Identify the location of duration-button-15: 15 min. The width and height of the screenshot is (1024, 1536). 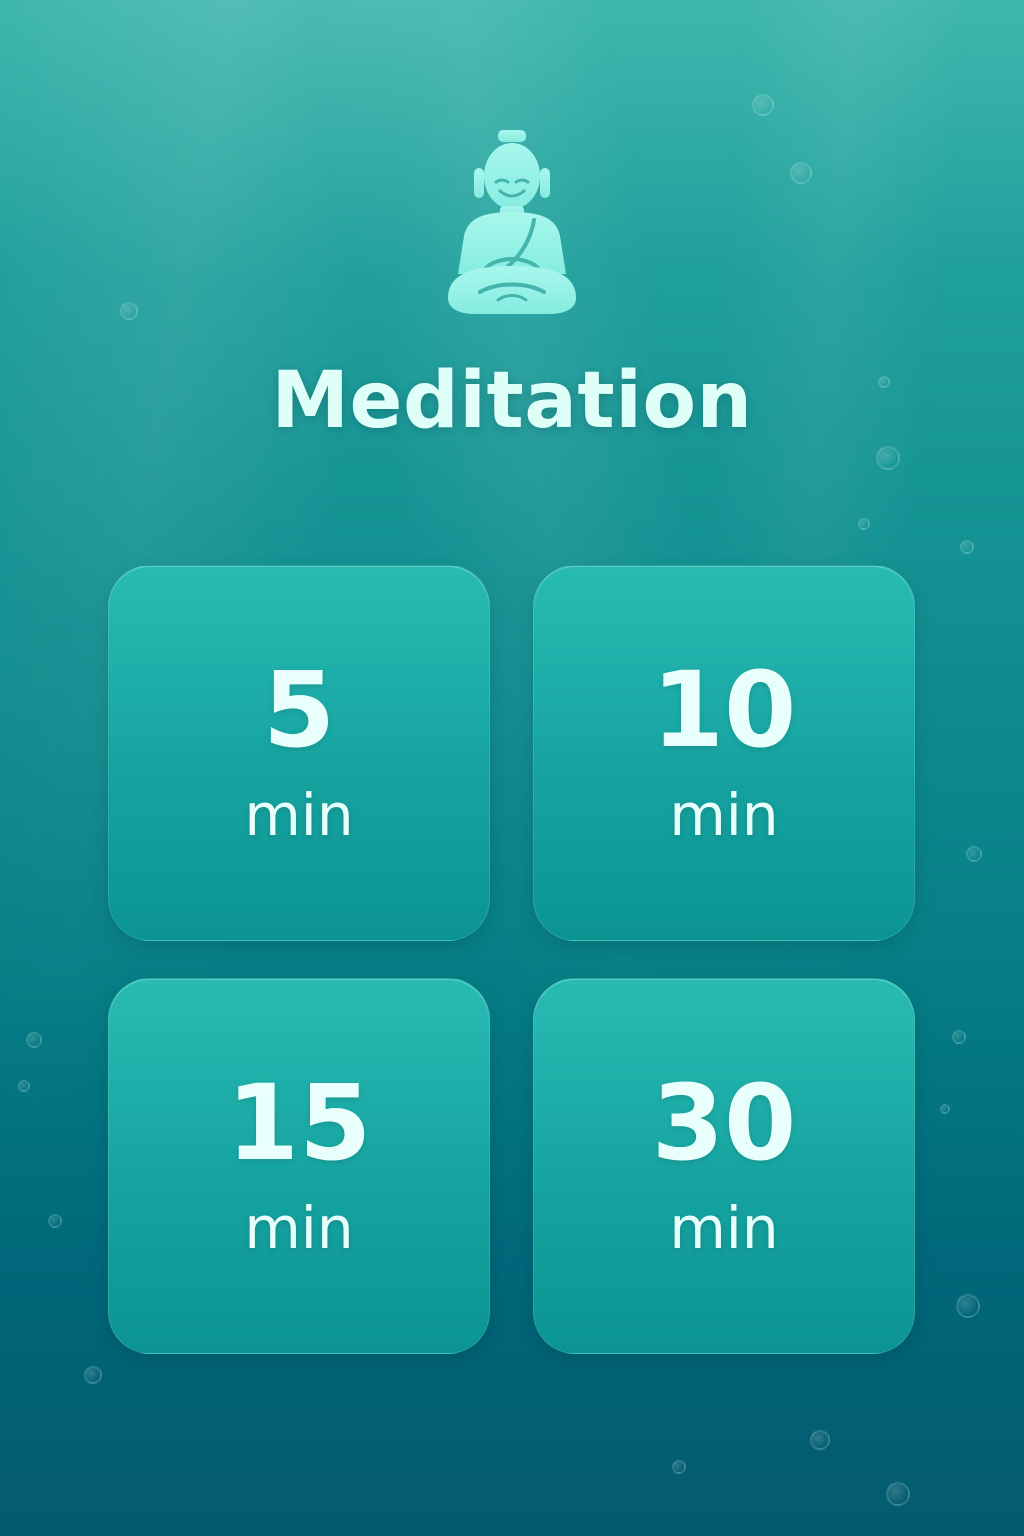
(299, 1166).